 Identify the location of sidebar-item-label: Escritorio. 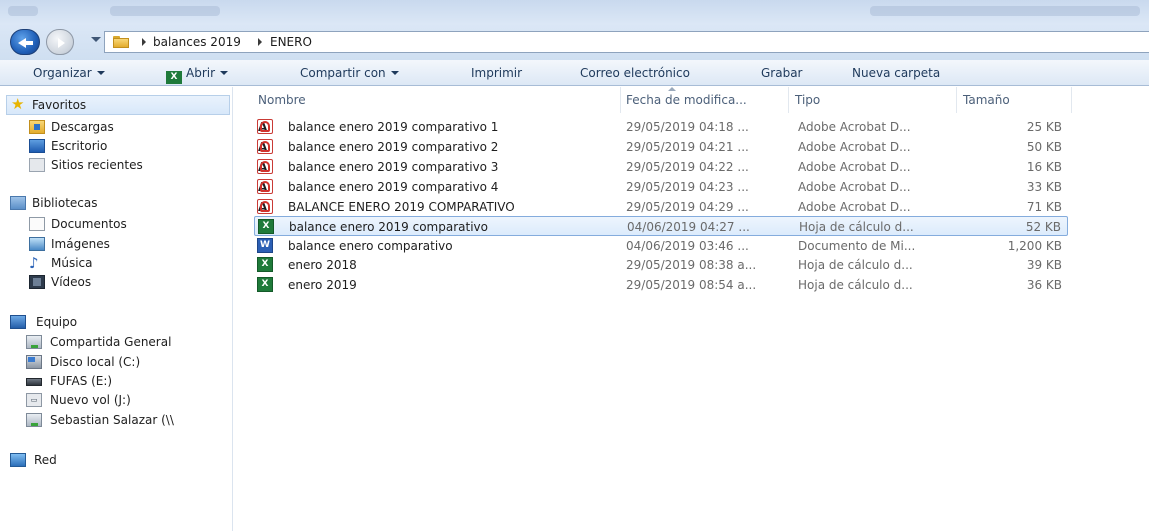
(79, 146).